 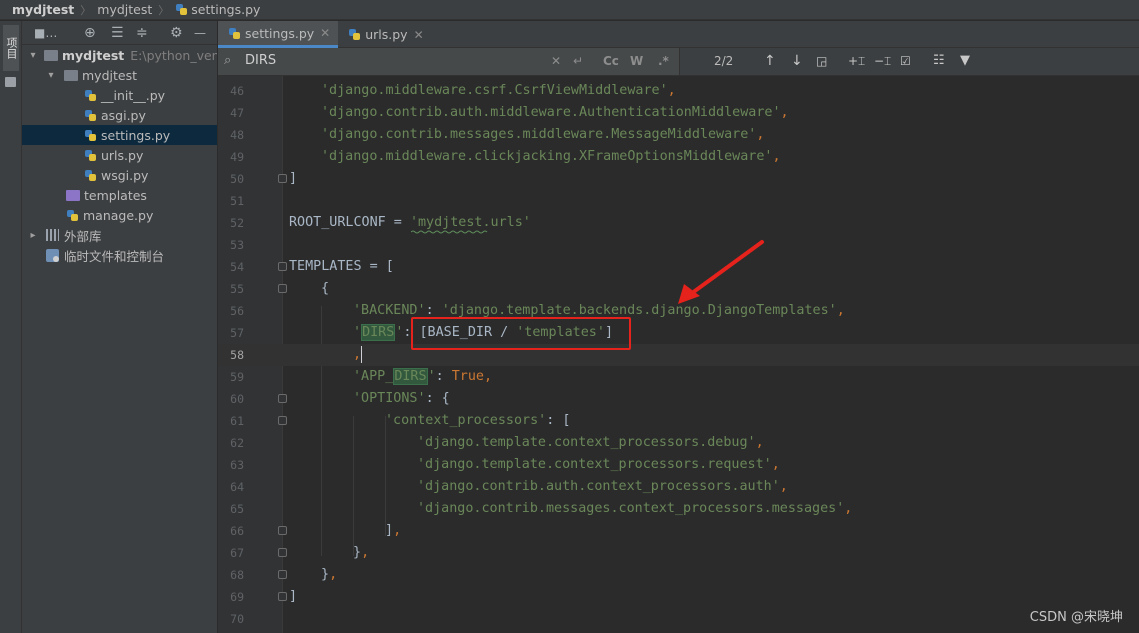 What do you see at coordinates (856, 61) in the screenshot?
I see `add-occurrence-icon: +⌶` at bounding box center [856, 61].